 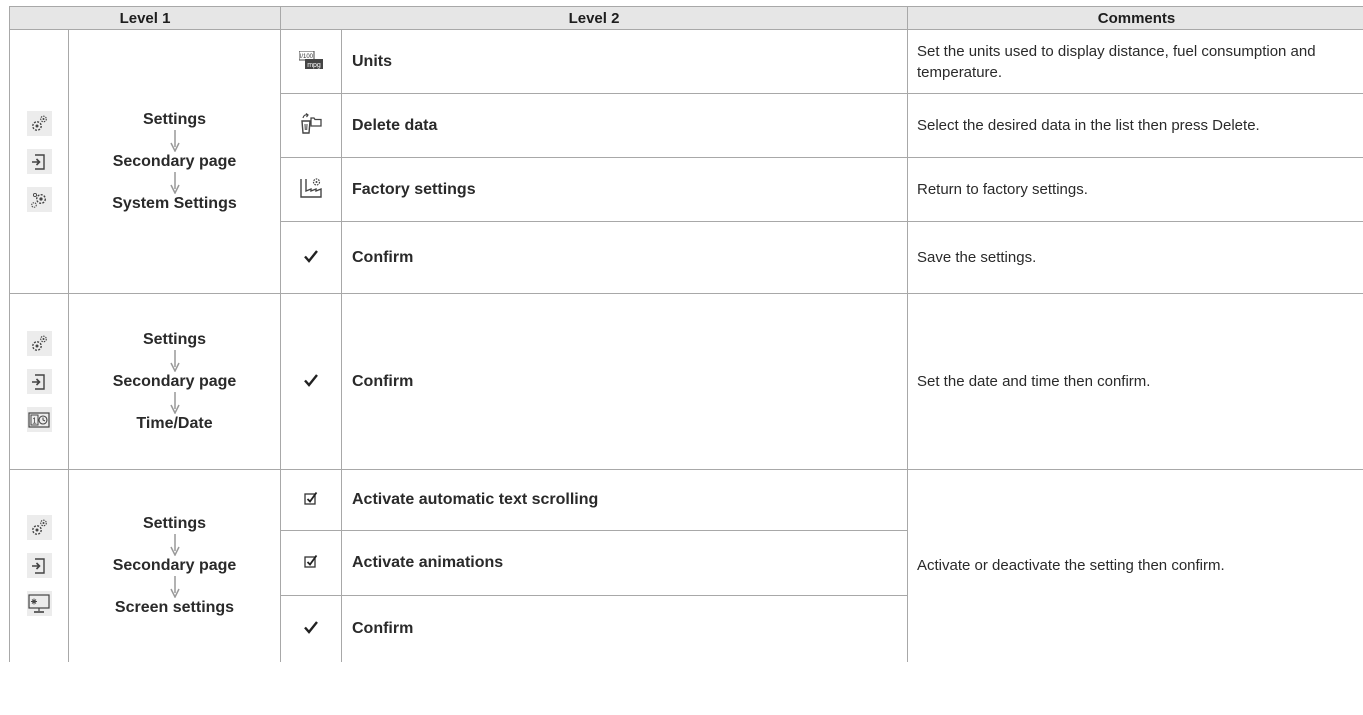 What do you see at coordinates (174, 203) in the screenshot?
I see `path-step: System Settings` at bounding box center [174, 203].